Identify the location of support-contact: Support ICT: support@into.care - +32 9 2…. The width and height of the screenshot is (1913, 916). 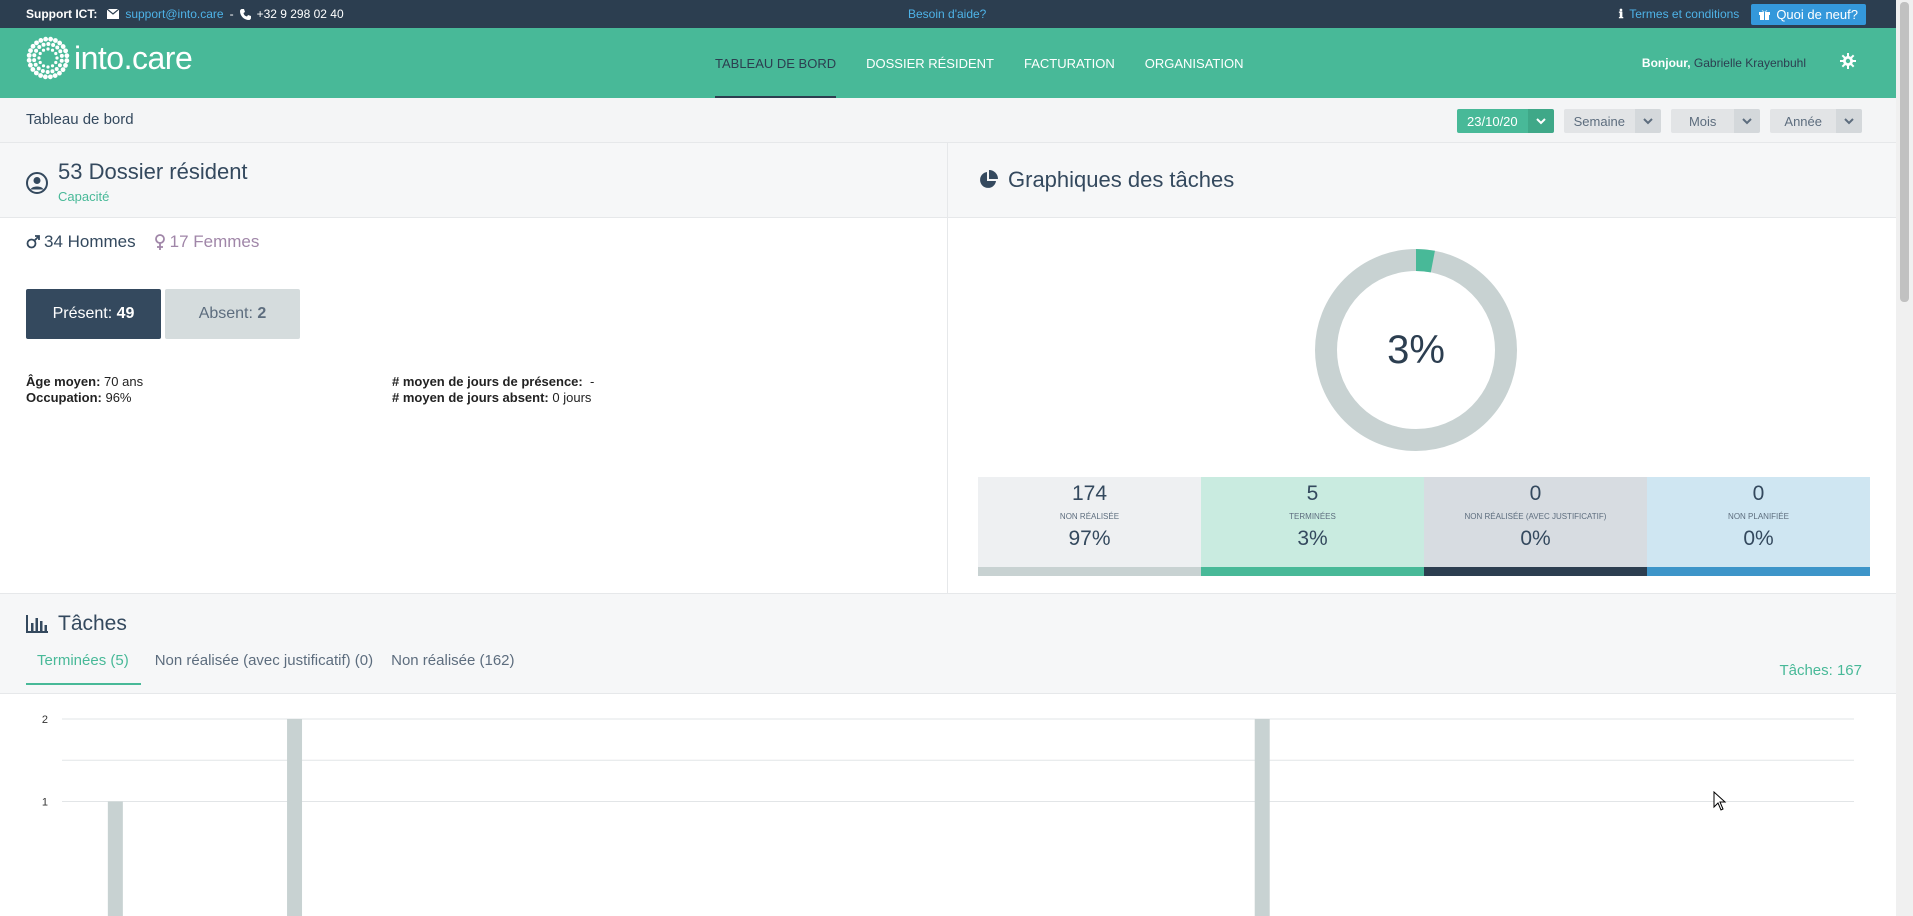
(185, 14).